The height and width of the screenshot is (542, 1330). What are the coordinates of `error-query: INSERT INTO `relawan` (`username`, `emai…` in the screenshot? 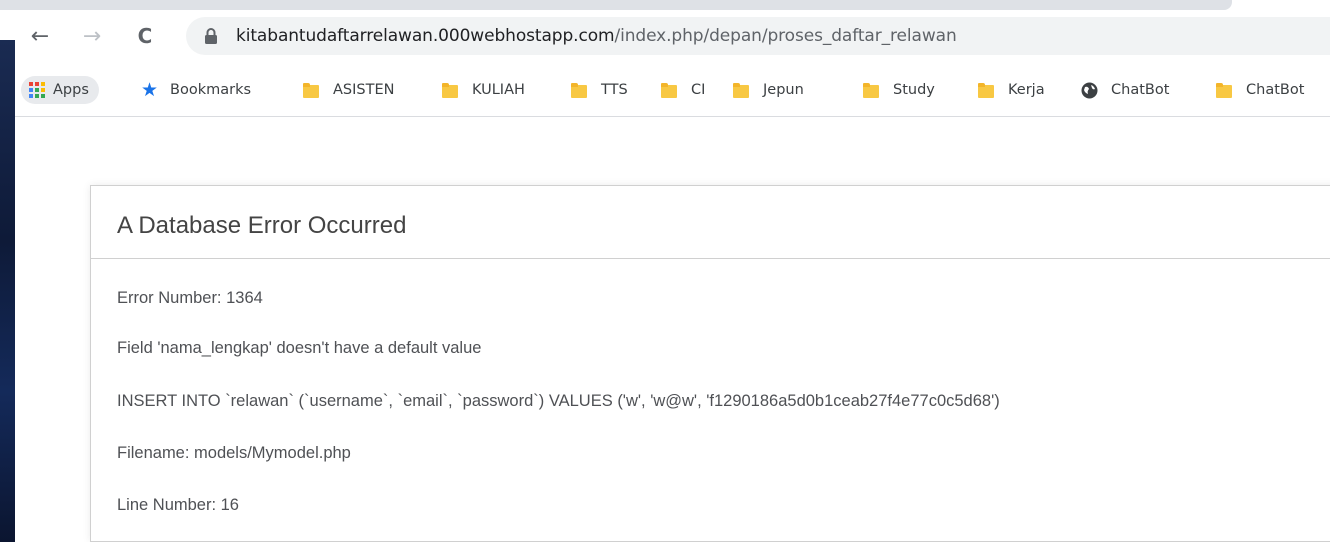 It's located at (558, 401).